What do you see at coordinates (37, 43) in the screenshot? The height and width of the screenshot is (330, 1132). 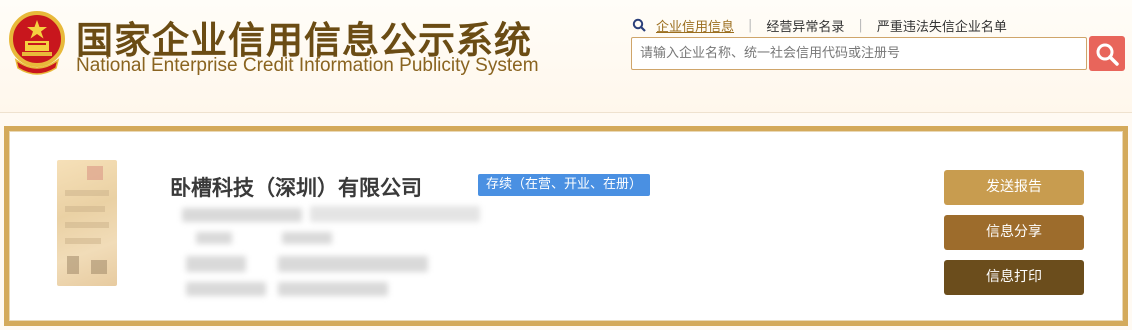 I see `national-emblem-icon` at bounding box center [37, 43].